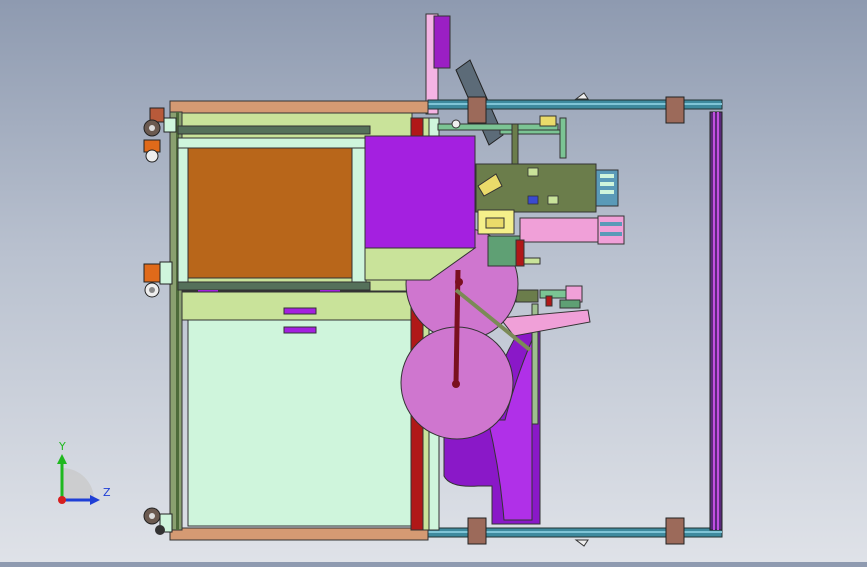 This screenshot has width=867, height=567. What do you see at coordinates (551, 238) in the screenshot?
I see `pink-cylinder-assembly` at bounding box center [551, 238].